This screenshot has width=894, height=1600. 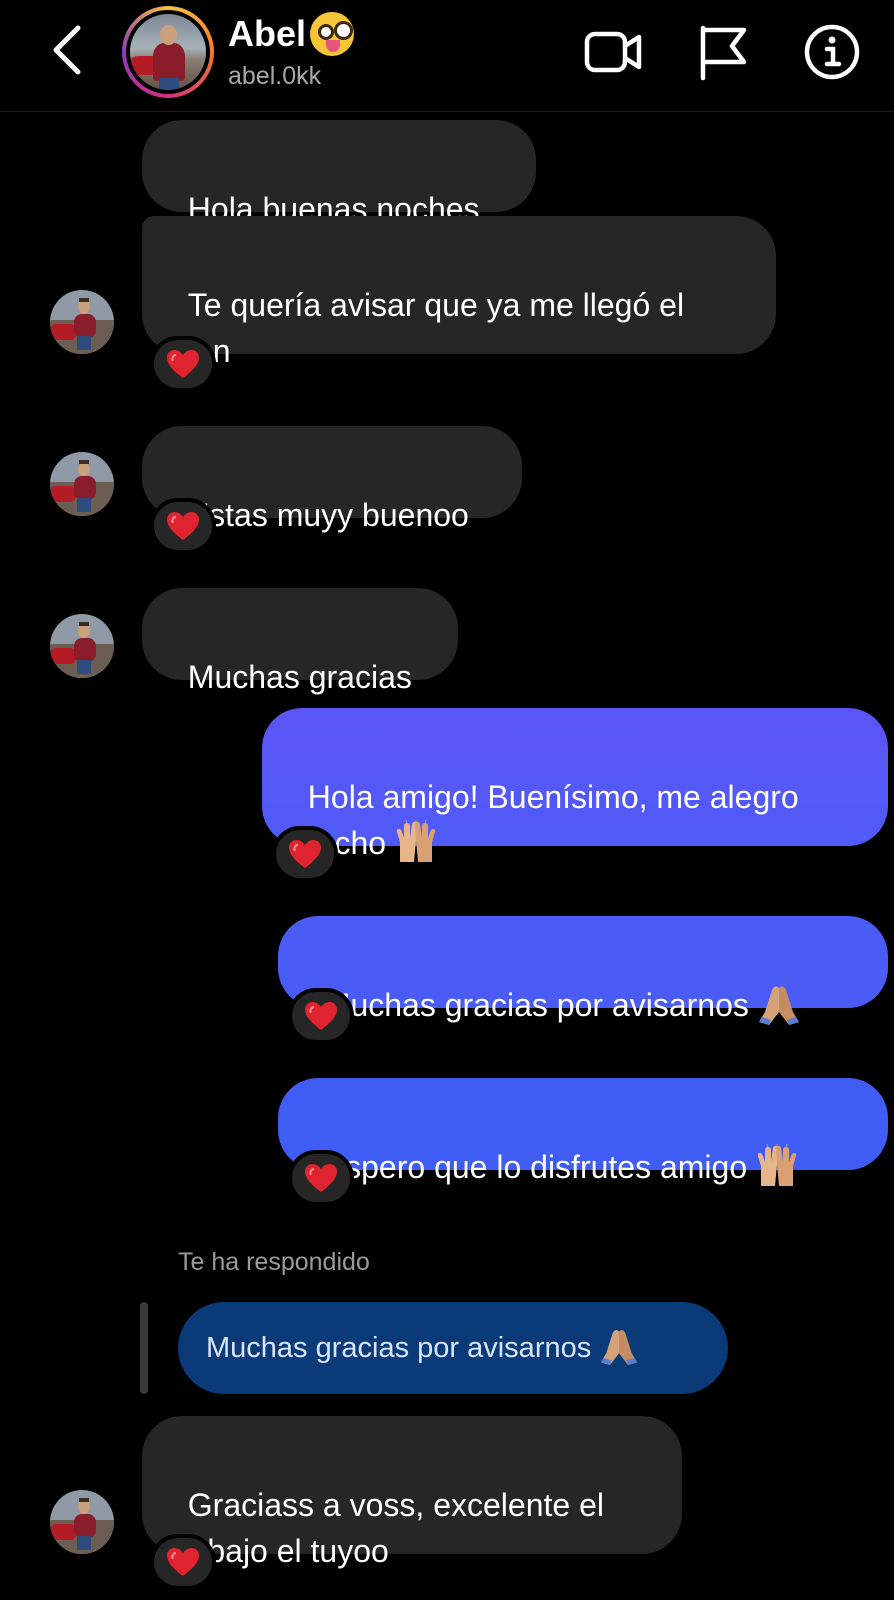 I want to click on video-call-icon, so click(x=614, y=52).